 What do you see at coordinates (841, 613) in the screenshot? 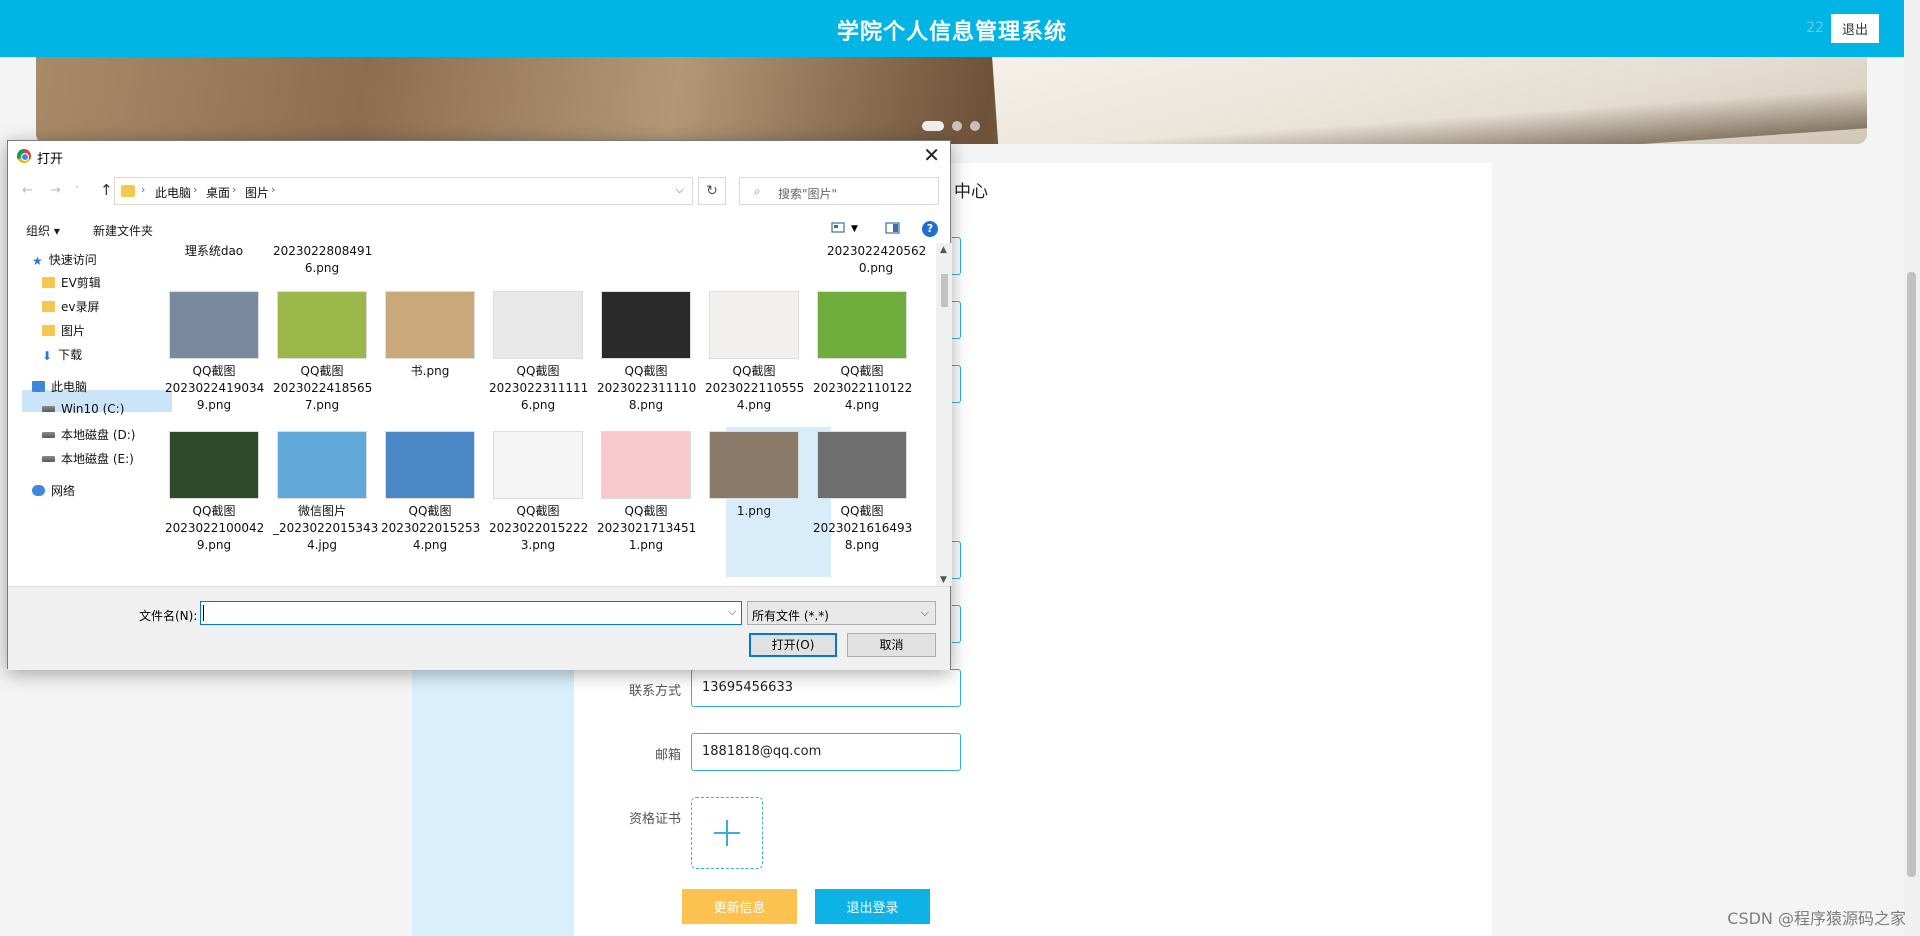
I see `filetype-select: 所有文件 (*.*) ⌵` at bounding box center [841, 613].